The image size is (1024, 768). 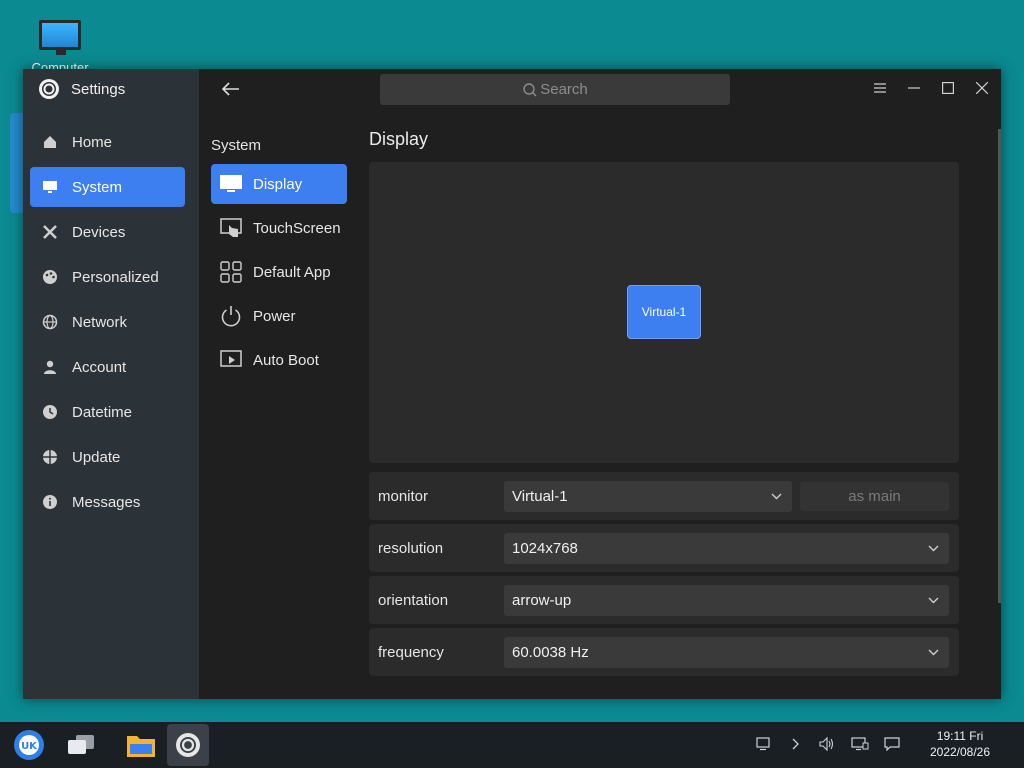 What do you see at coordinates (960, 752) in the screenshot?
I see `clock-date: 2022/08/26` at bounding box center [960, 752].